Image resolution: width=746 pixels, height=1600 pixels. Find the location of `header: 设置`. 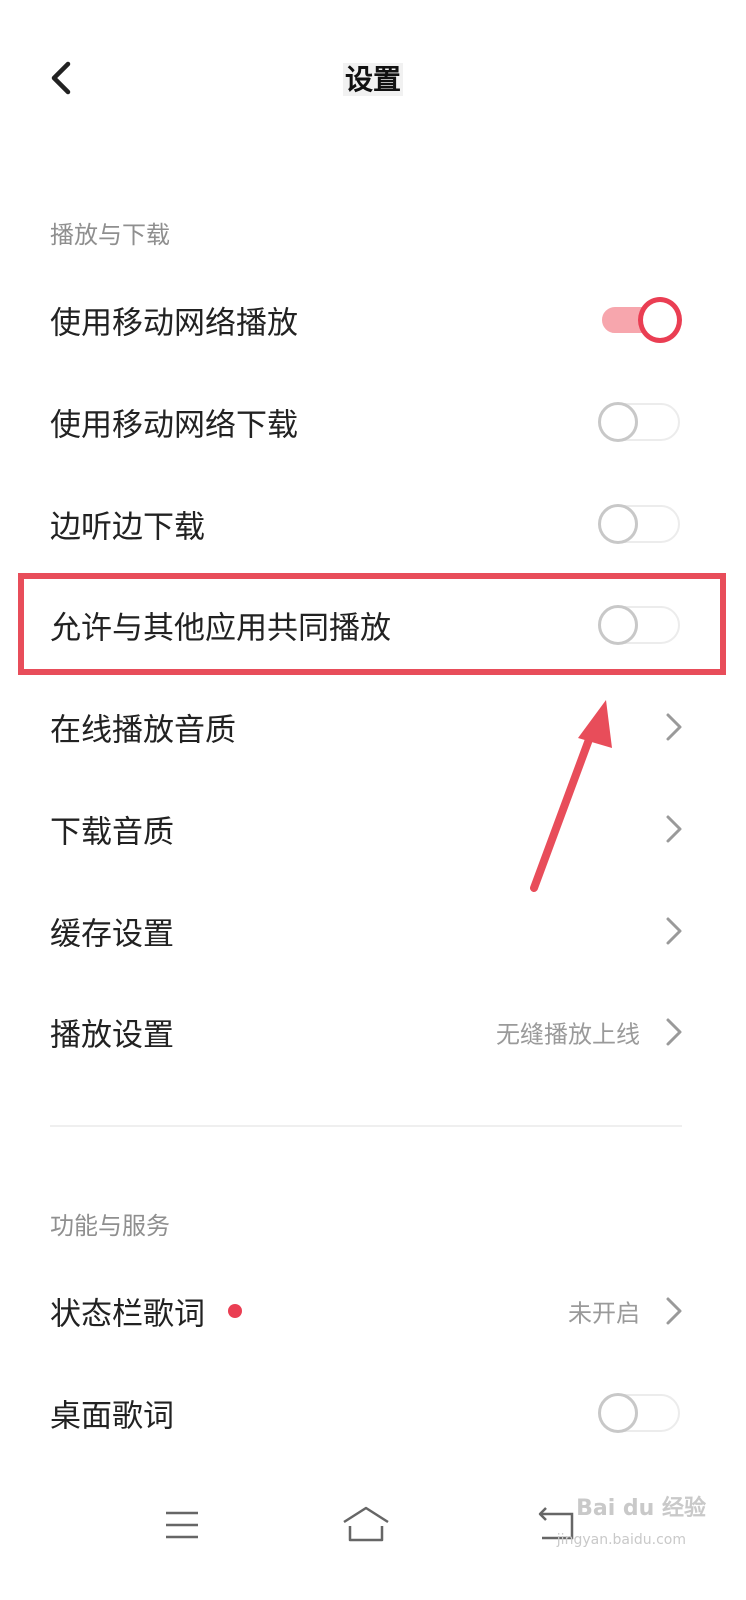

header: 设置 is located at coordinates (373, 80).